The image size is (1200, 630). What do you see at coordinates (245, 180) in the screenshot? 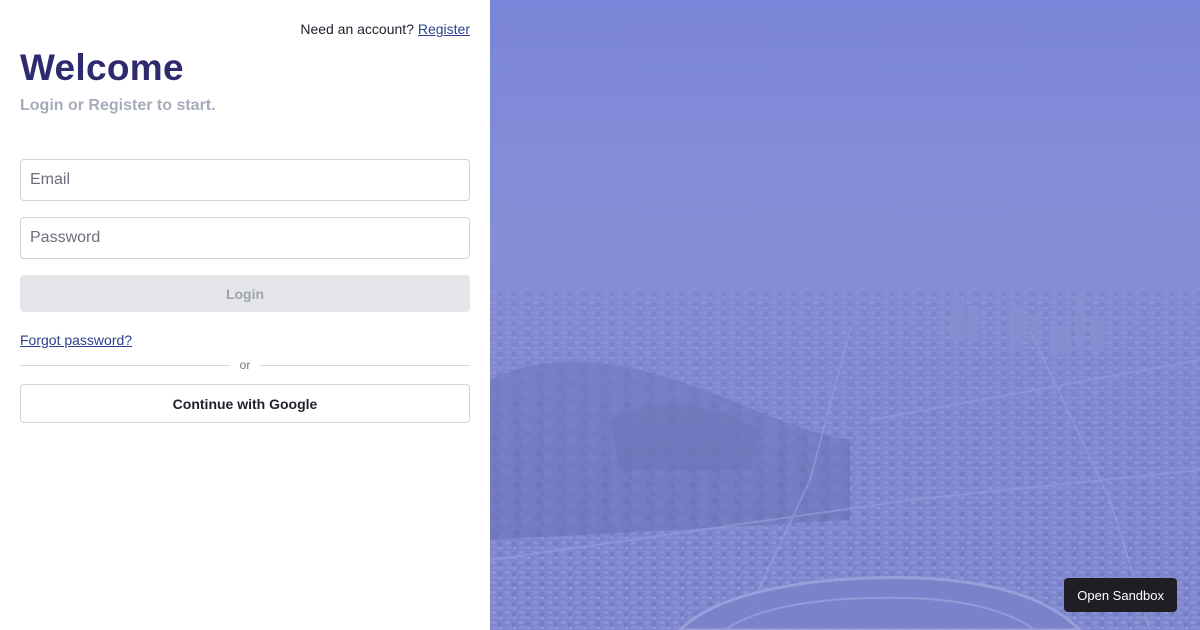
I see `email-field` at bounding box center [245, 180].